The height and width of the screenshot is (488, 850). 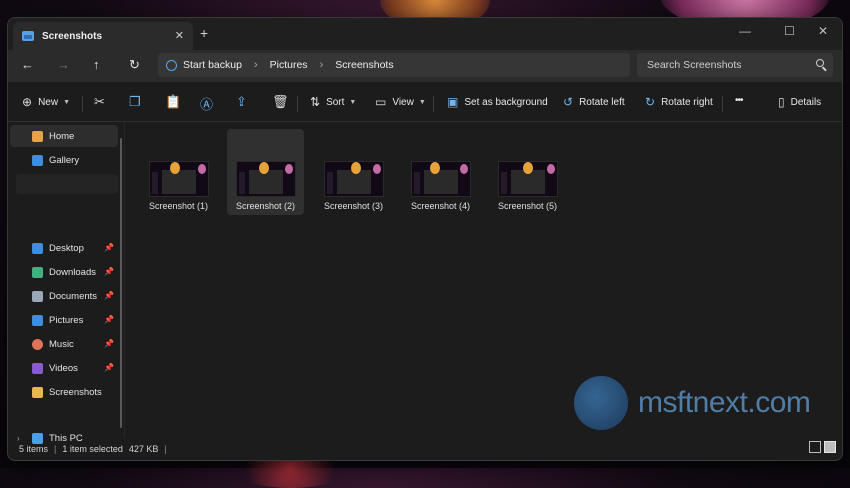 I want to click on sidebar-empty-item, so click(x=67, y=184).